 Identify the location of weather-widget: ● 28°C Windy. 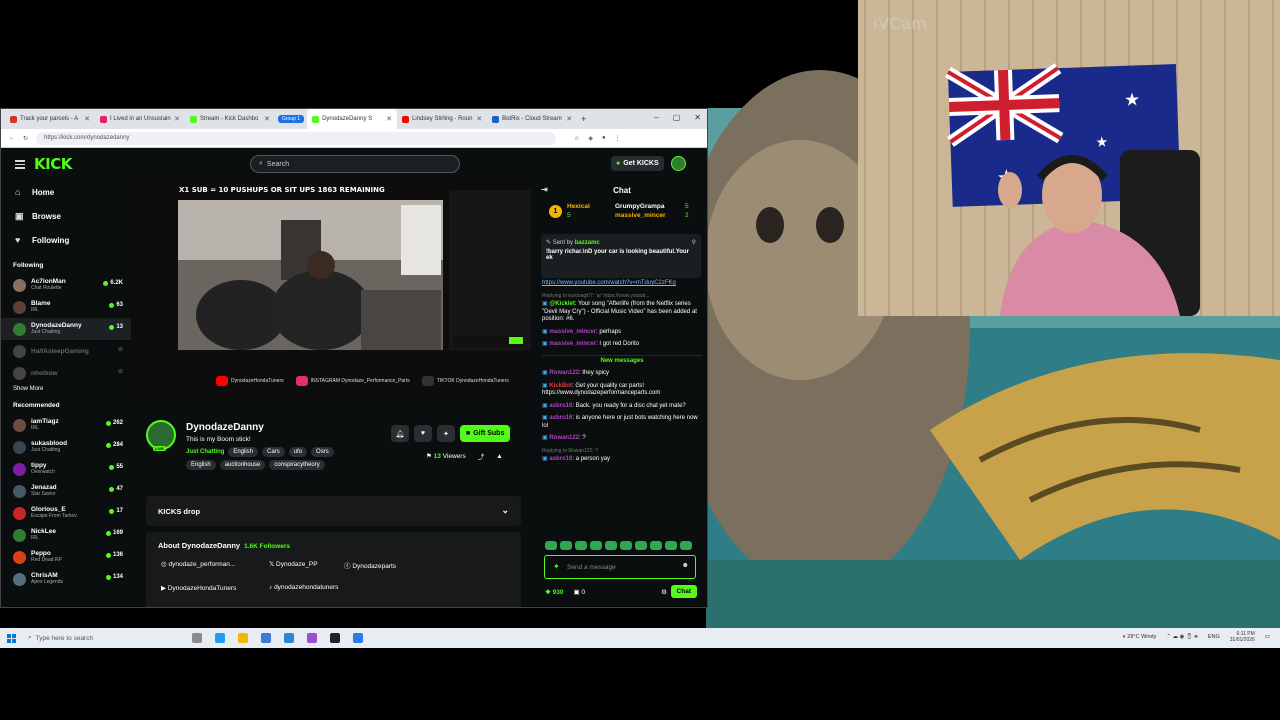
(1139, 637).